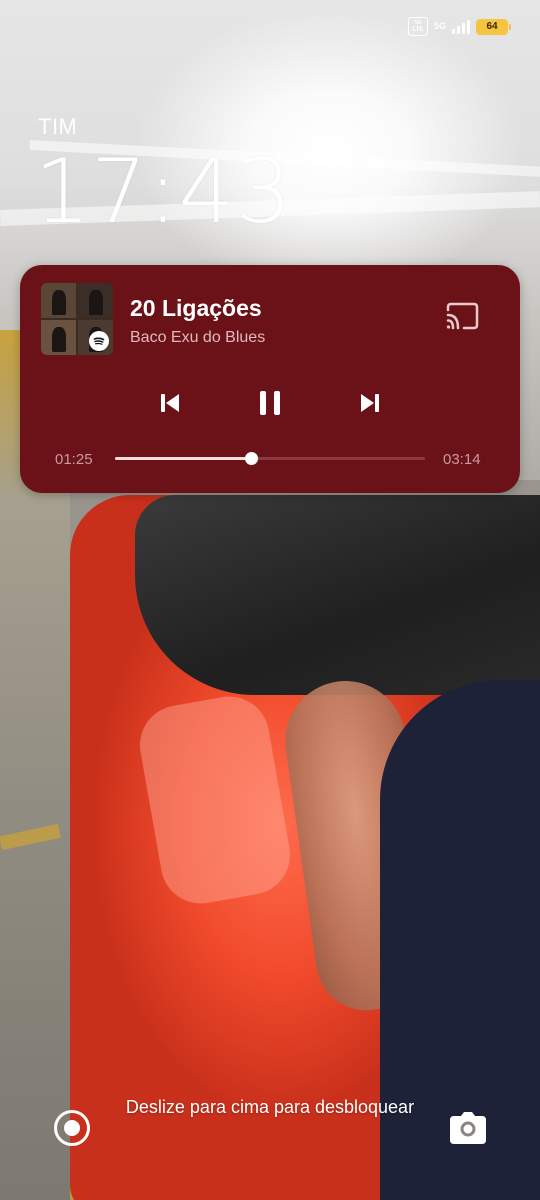 The height and width of the screenshot is (1200, 540). What do you see at coordinates (72, 1128) in the screenshot?
I see `circle-home-icon` at bounding box center [72, 1128].